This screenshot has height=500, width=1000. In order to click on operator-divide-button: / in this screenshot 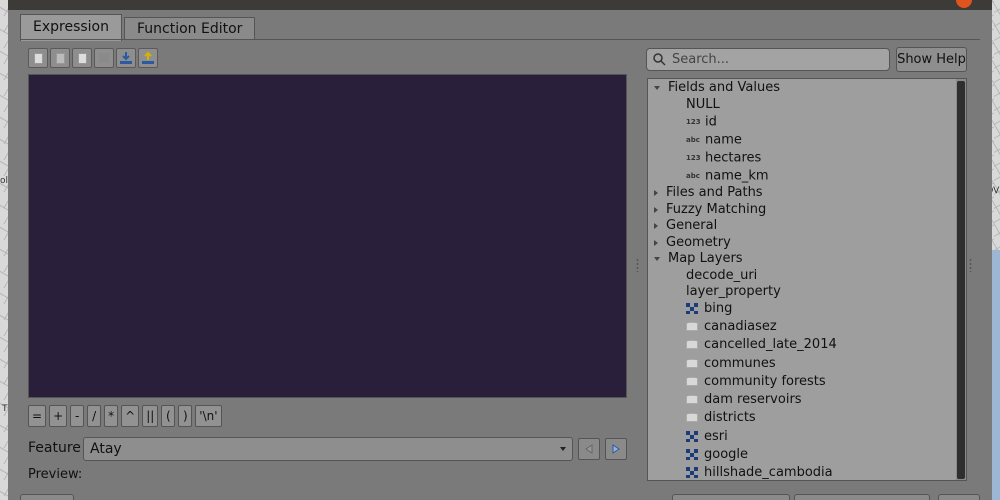, I will do `click(94, 416)`.